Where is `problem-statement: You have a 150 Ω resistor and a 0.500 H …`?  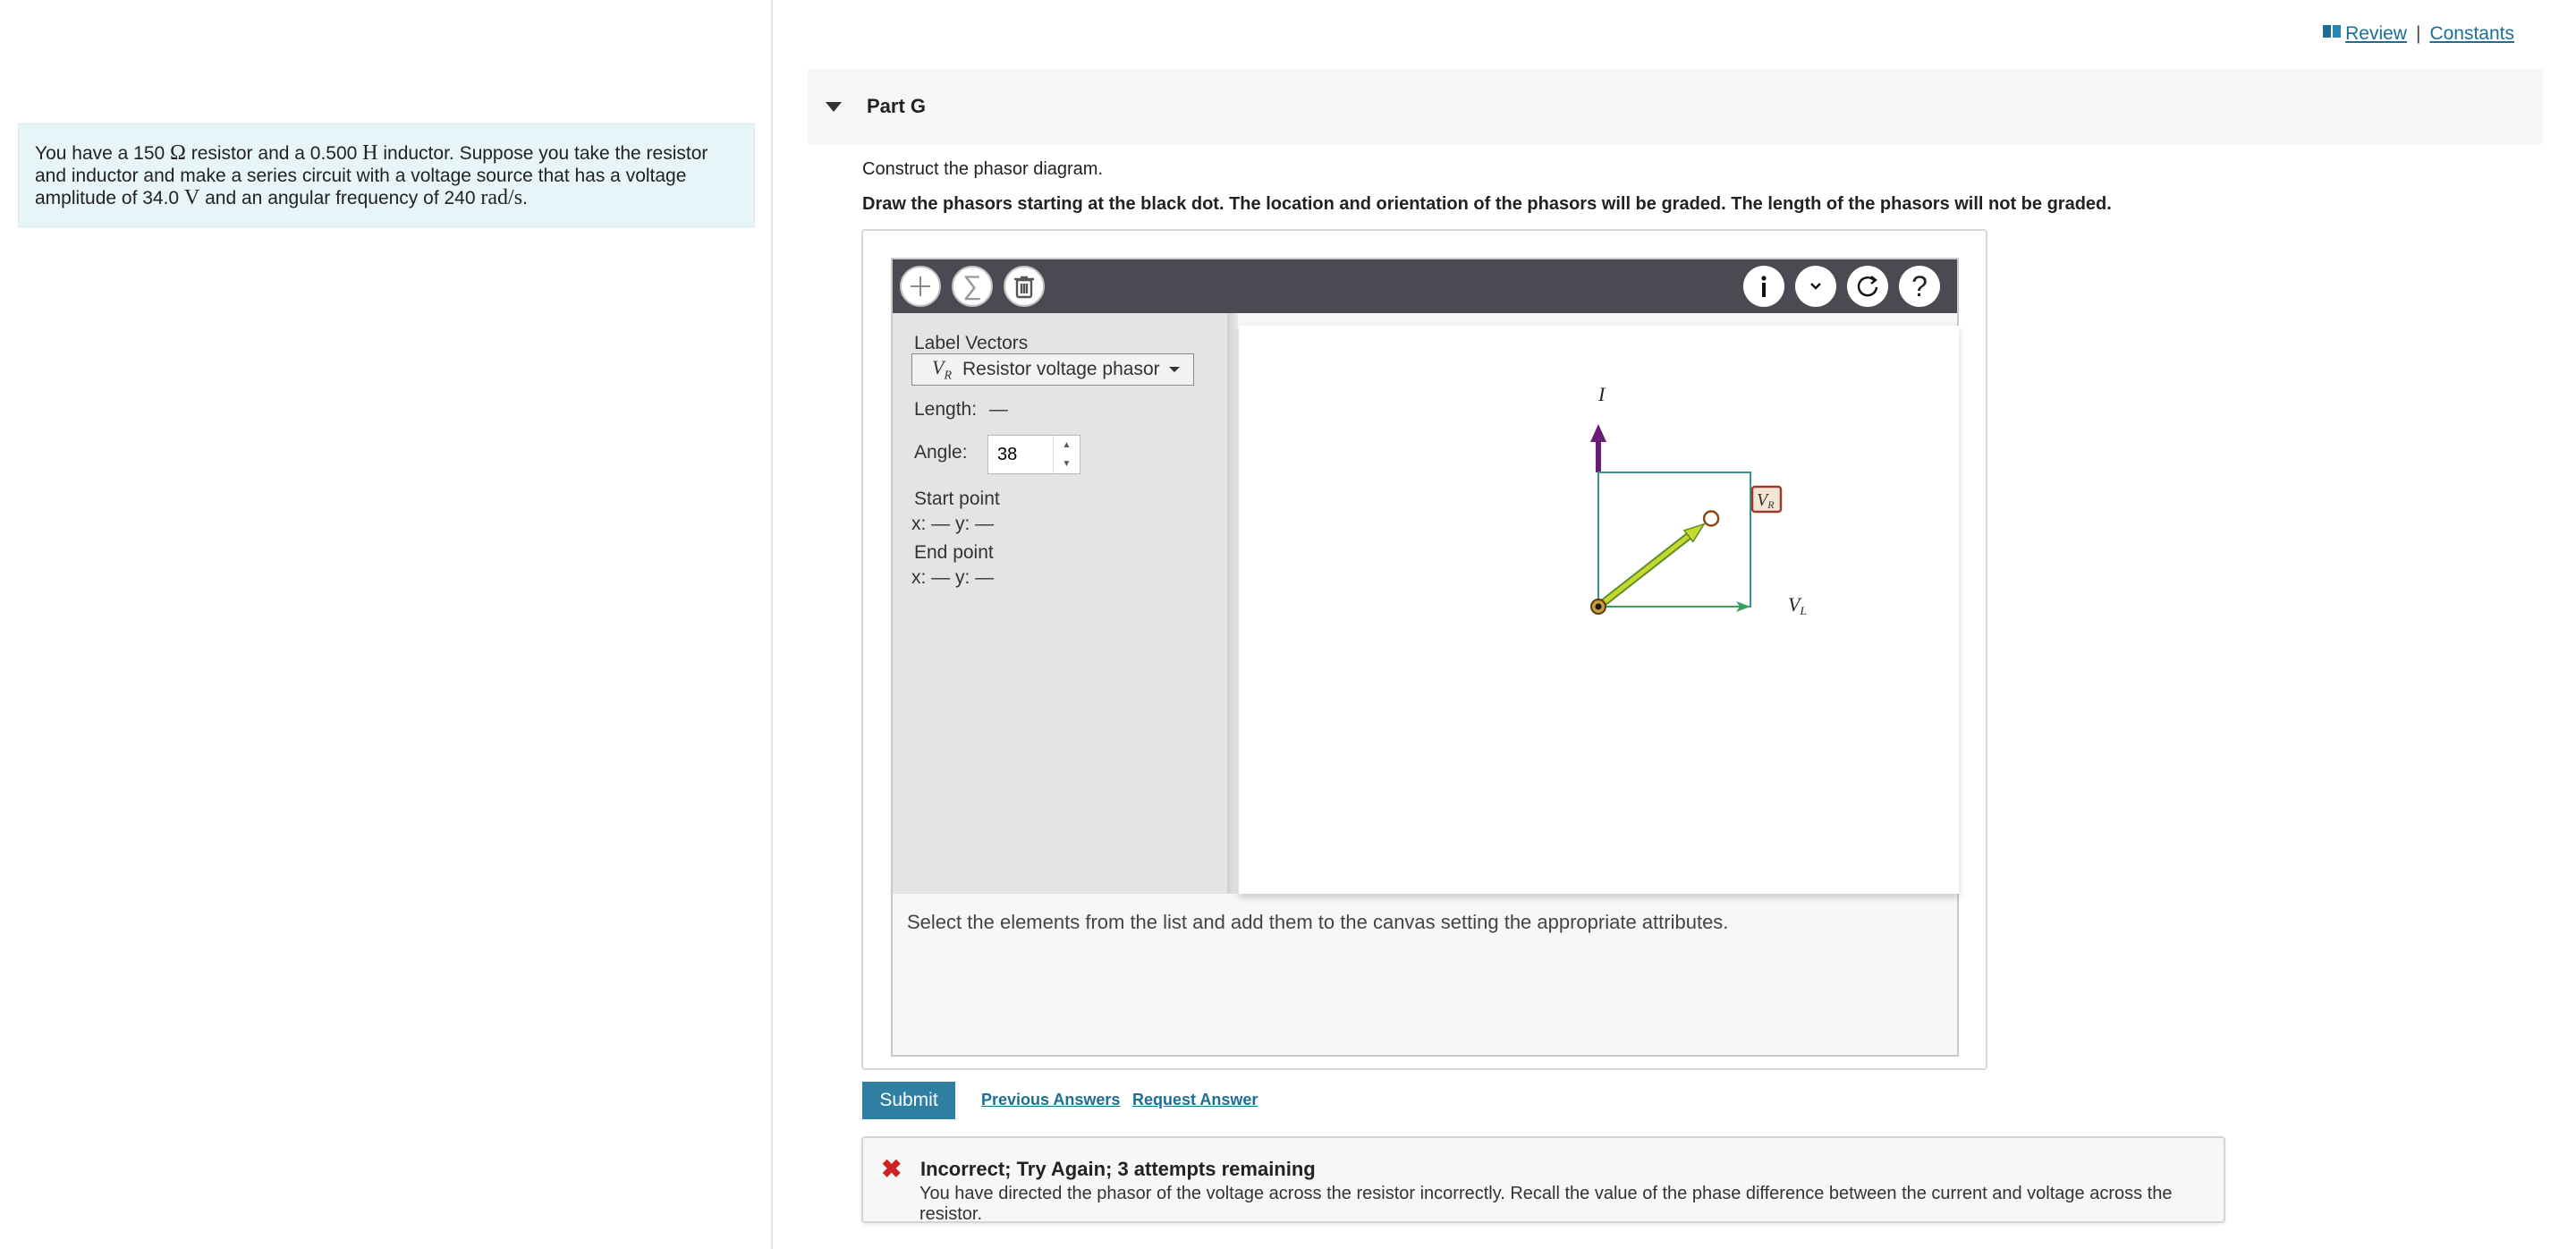 problem-statement: You have a 150 Ω resistor and a 0.500 H … is located at coordinates (386, 175).